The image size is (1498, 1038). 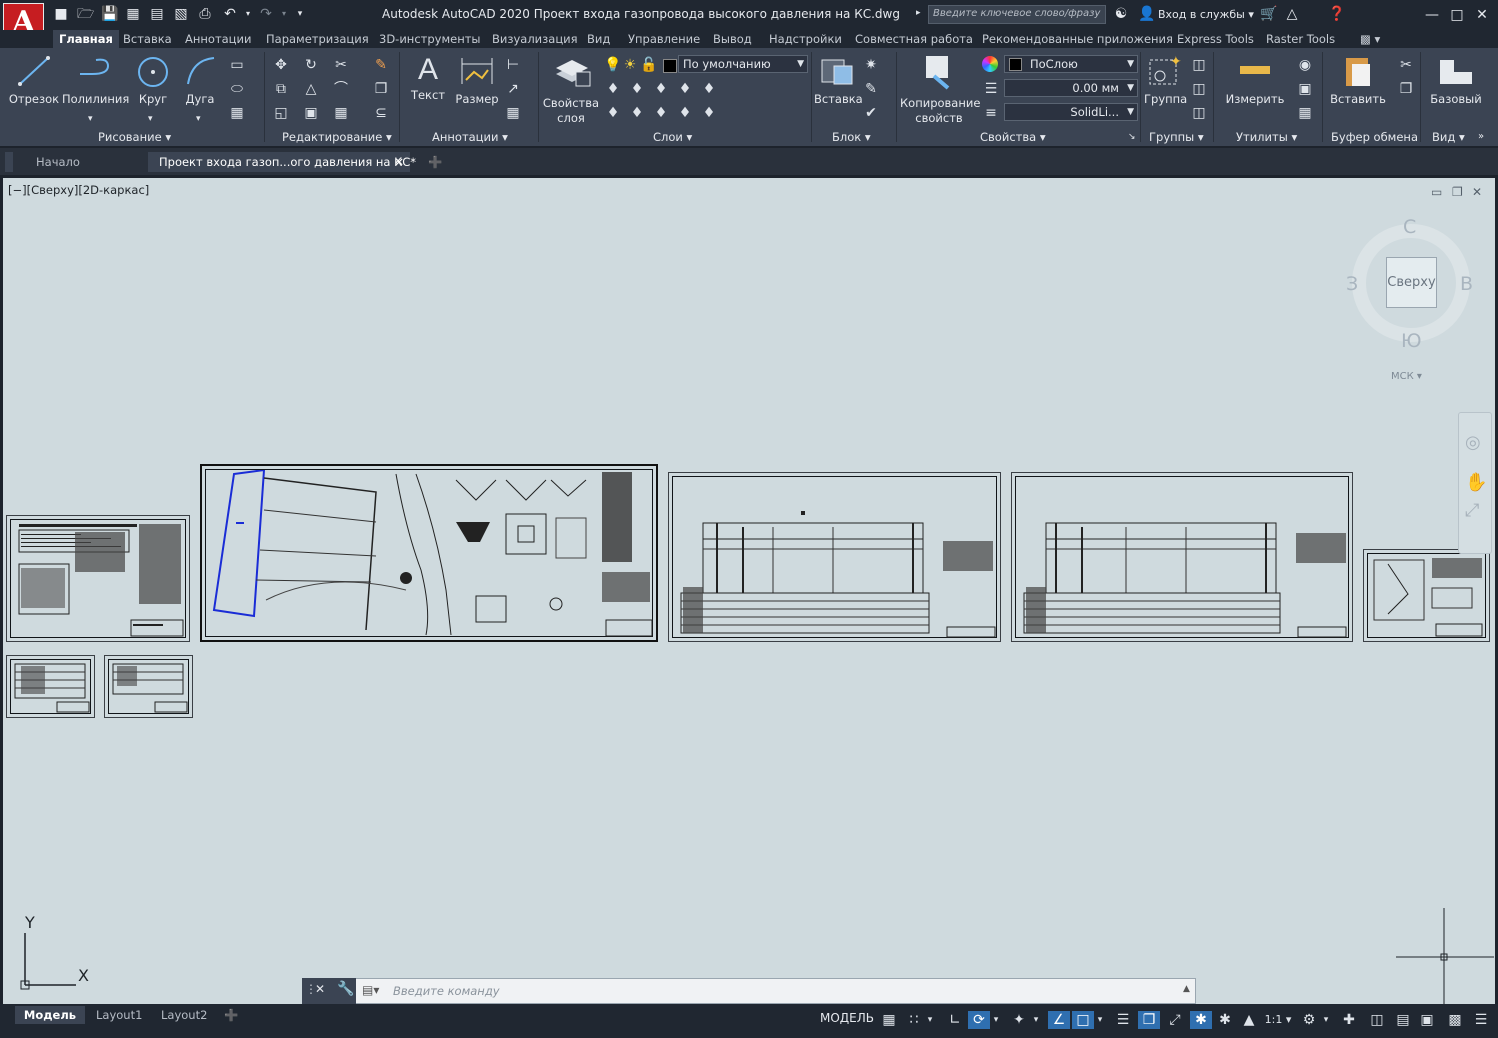 What do you see at coordinates (847, 1018) in the screenshot?
I see `model-space-button: МОДЕЛЬ` at bounding box center [847, 1018].